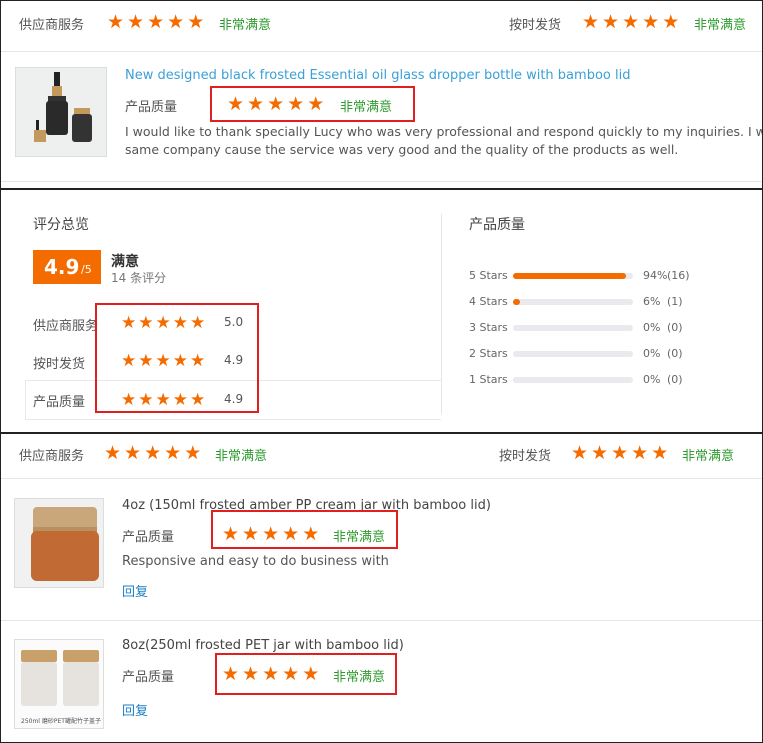 The height and width of the screenshot is (743, 763). I want to click on vertical-divider, so click(441, 314).